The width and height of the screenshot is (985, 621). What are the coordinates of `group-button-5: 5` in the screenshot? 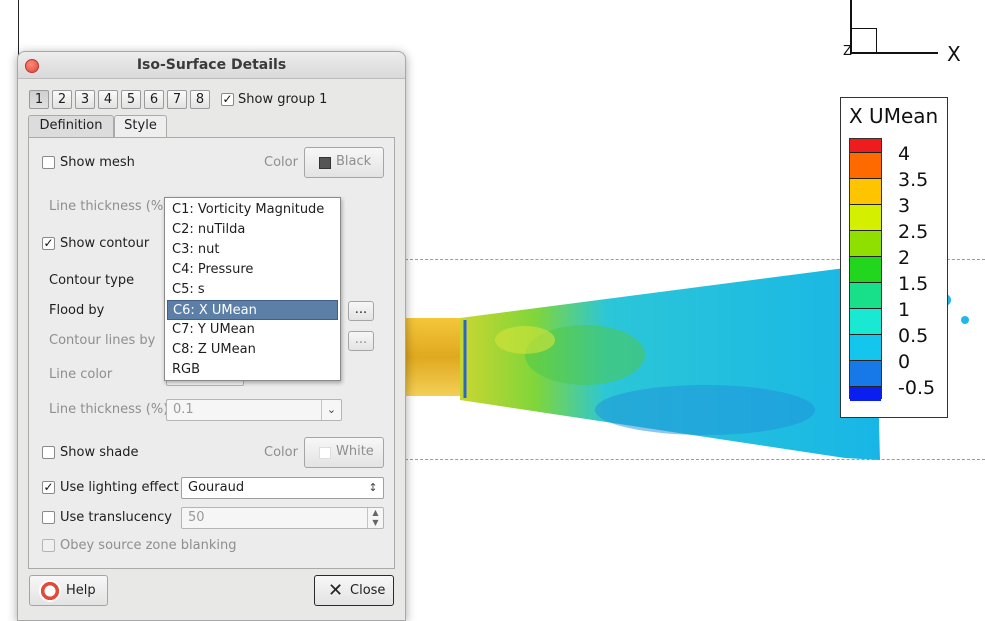 It's located at (131, 99).